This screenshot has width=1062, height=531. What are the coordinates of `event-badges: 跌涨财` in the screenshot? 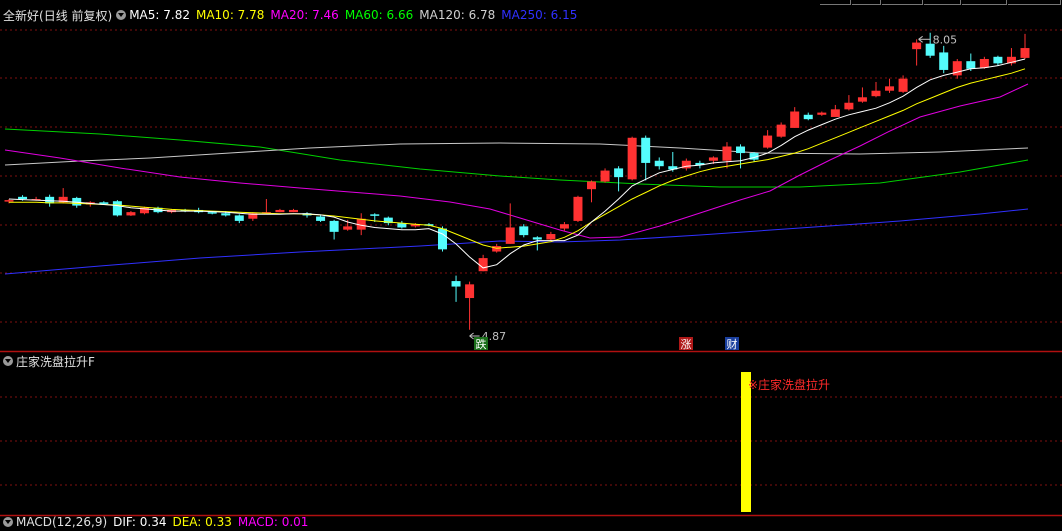 It's located at (606, 344).